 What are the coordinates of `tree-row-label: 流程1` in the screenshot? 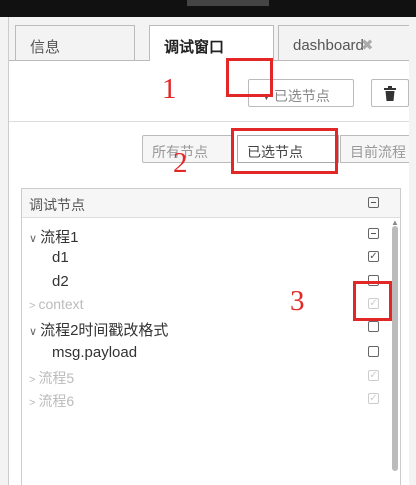 It's located at (59, 237).